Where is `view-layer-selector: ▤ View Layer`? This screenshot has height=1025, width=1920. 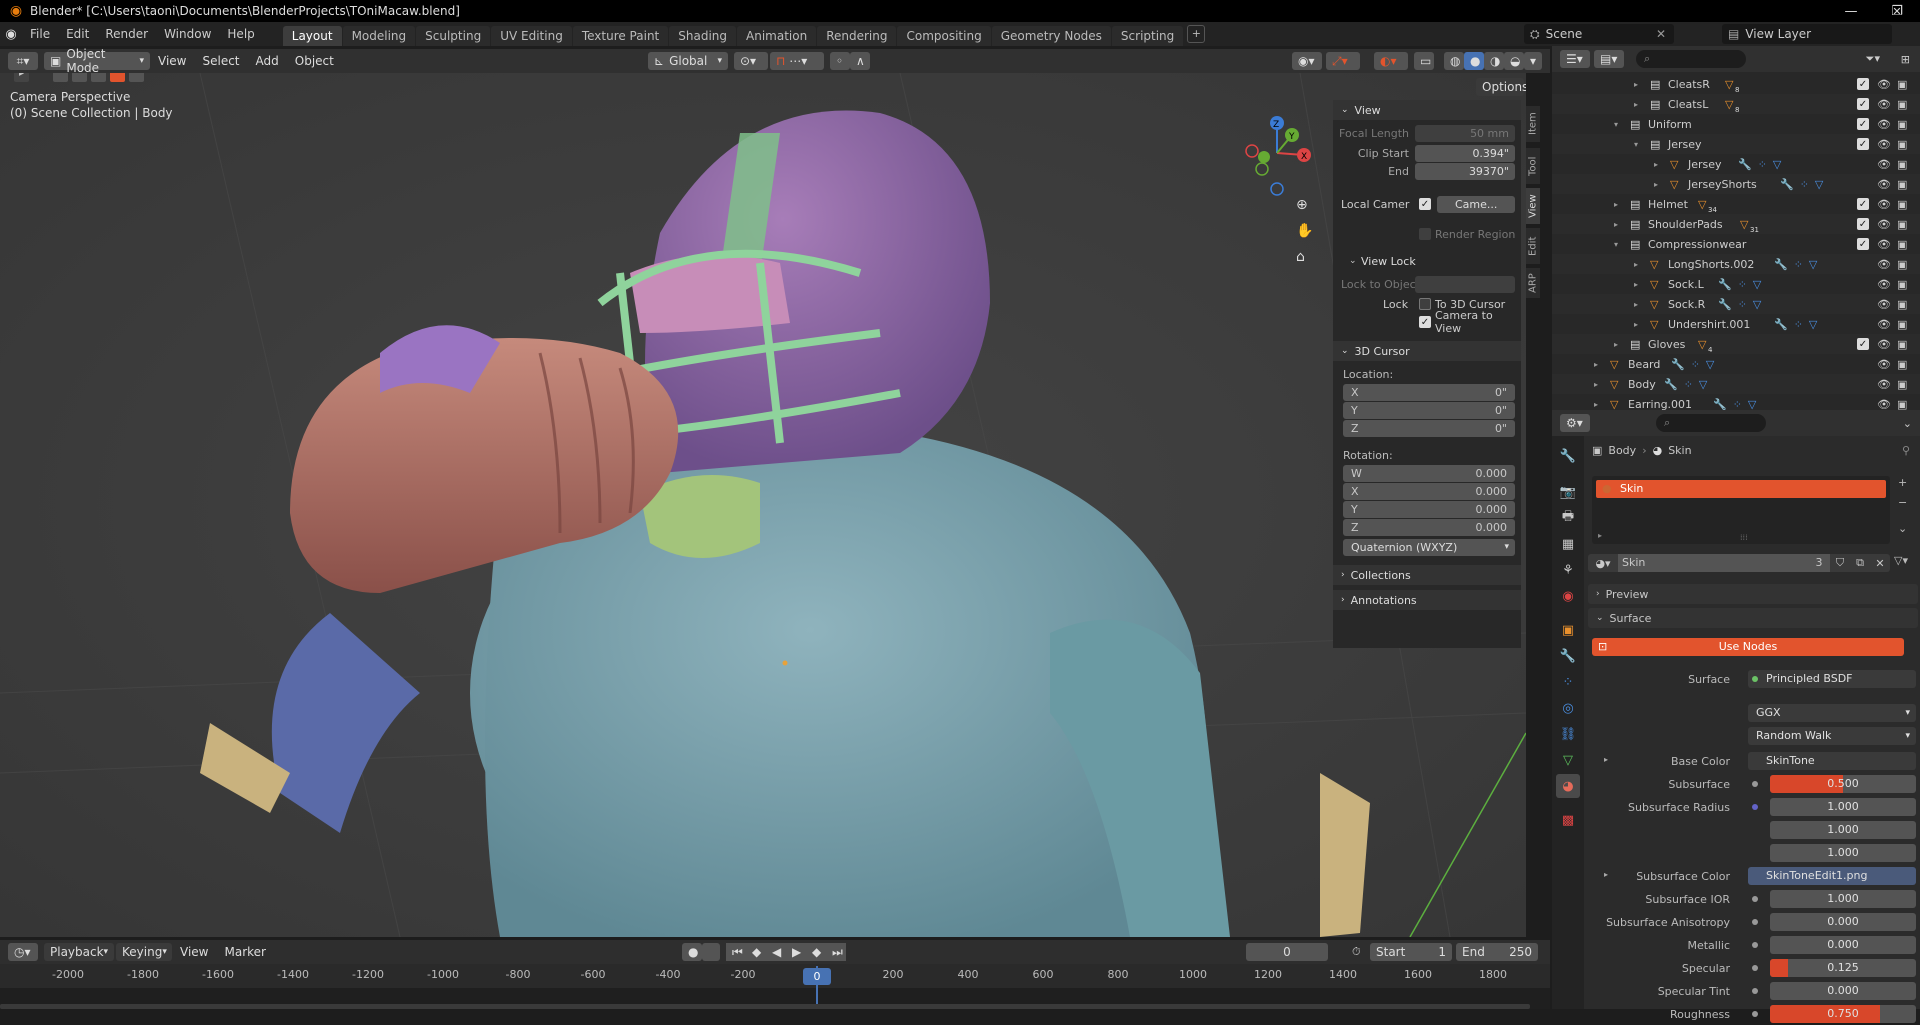
view-layer-selector: ▤ View Layer is located at coordinates (1807, 34).